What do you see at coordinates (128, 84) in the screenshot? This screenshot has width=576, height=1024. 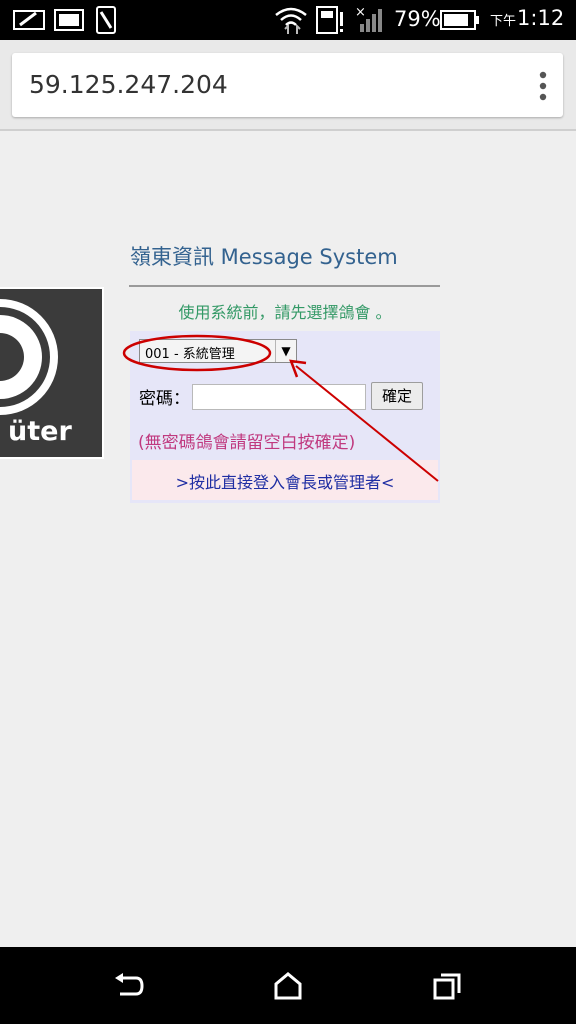 I see `url-text: 59.125.247.204` at bounding box center [128, 84].